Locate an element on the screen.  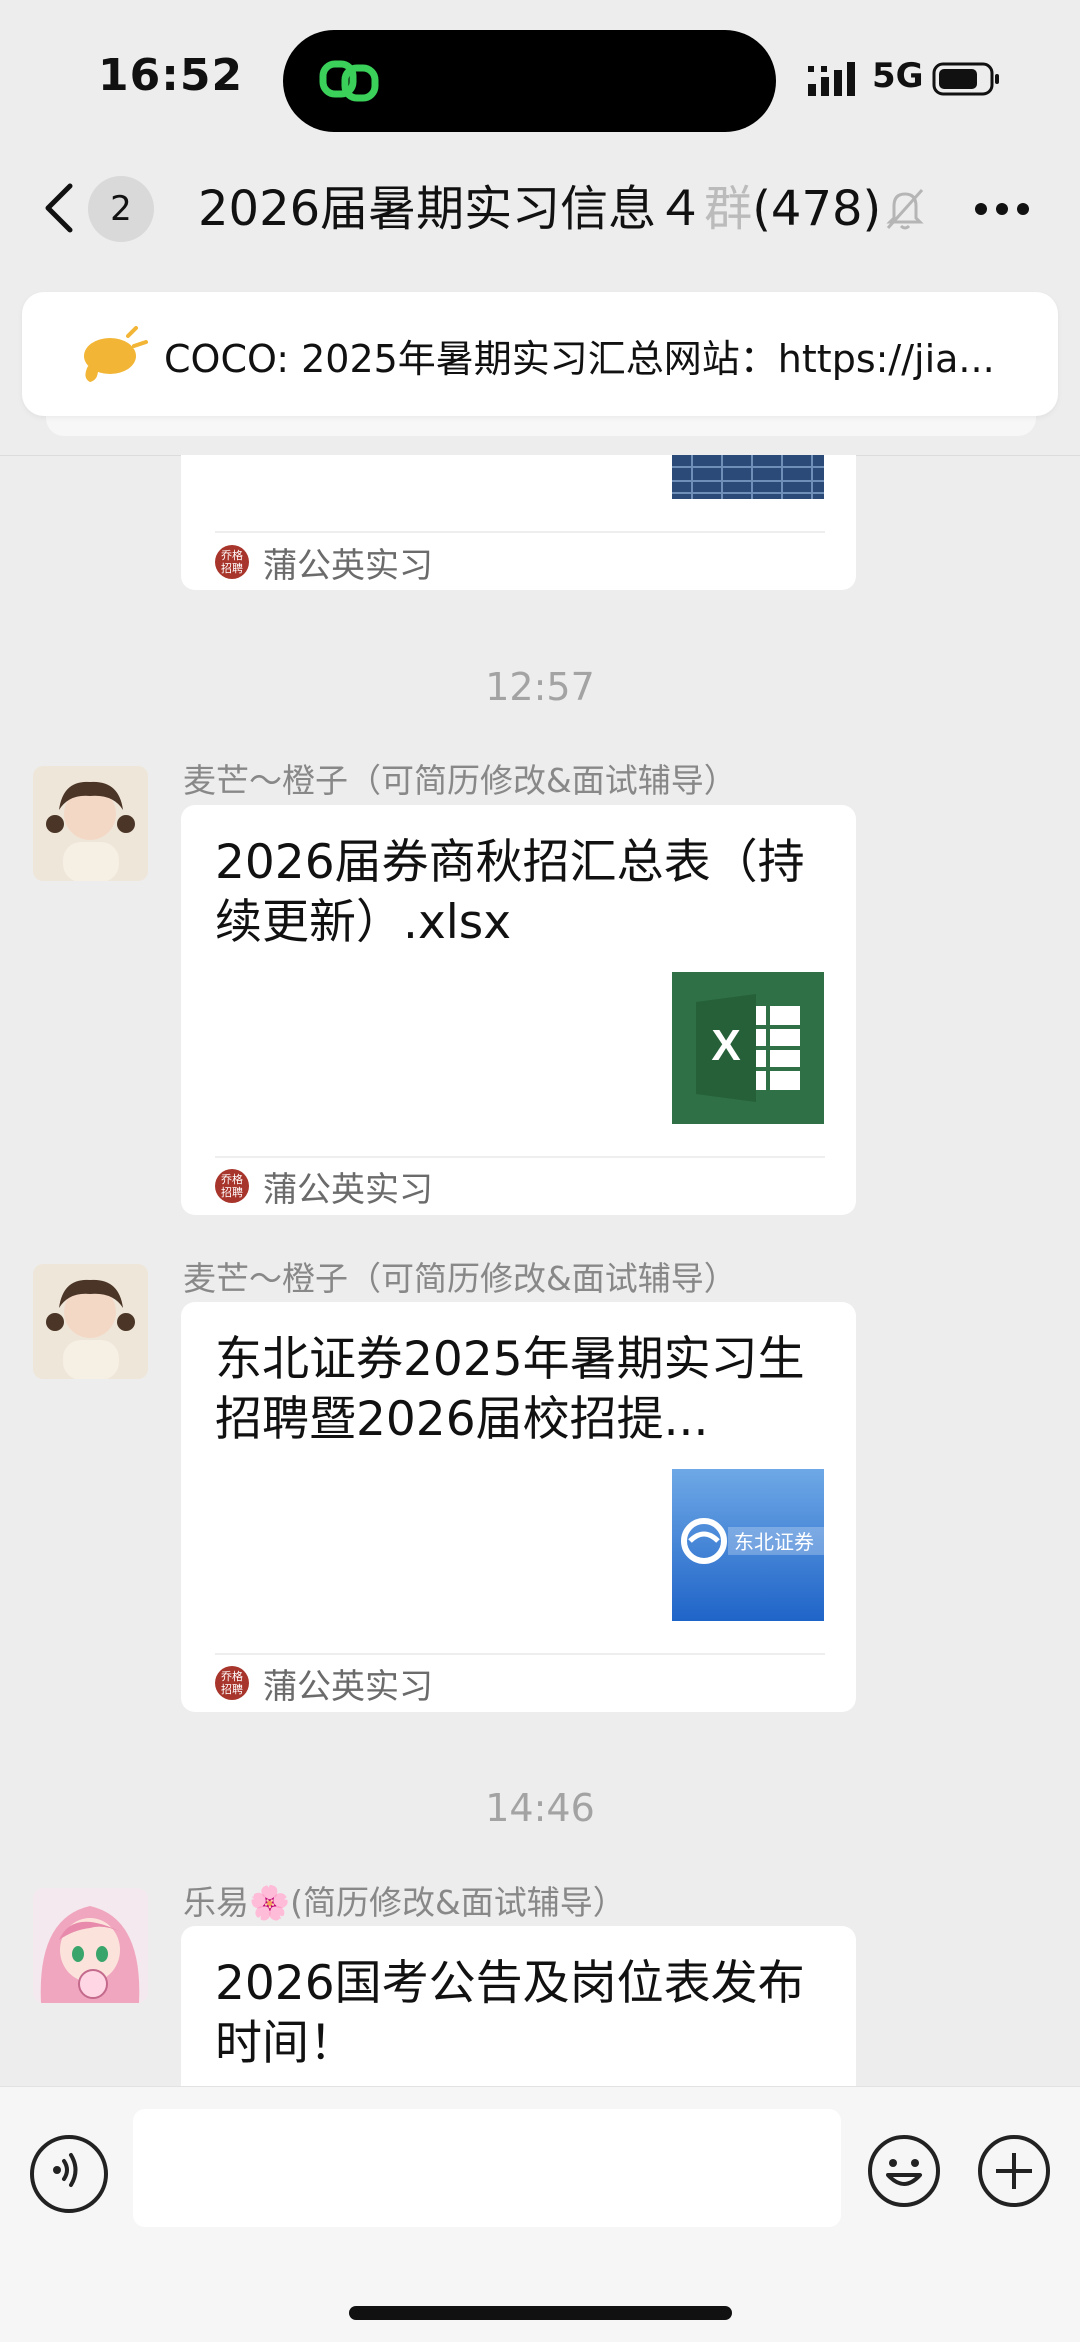
voice-button is located at coordinates (69, 2174).